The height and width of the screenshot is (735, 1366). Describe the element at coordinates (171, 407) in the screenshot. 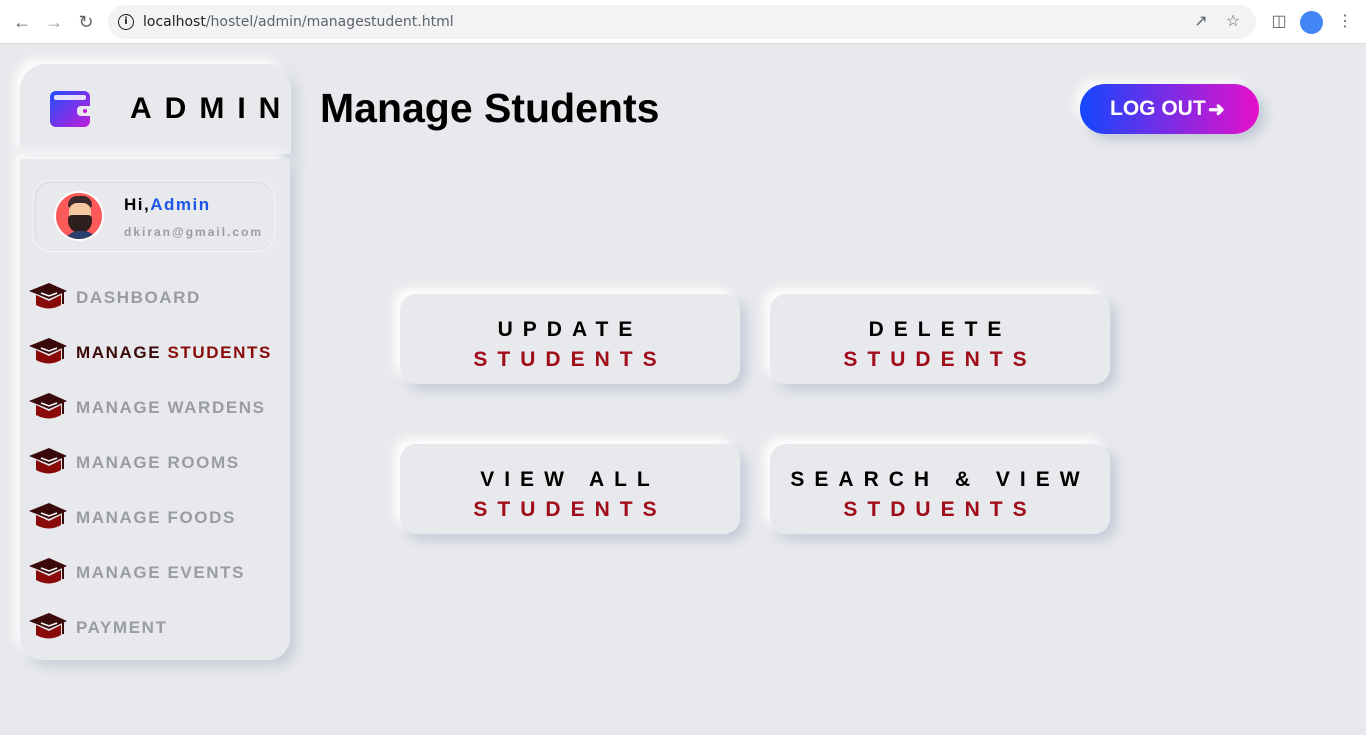

I see `sidebar-item-label: MANAGE WARDENS` at that location.